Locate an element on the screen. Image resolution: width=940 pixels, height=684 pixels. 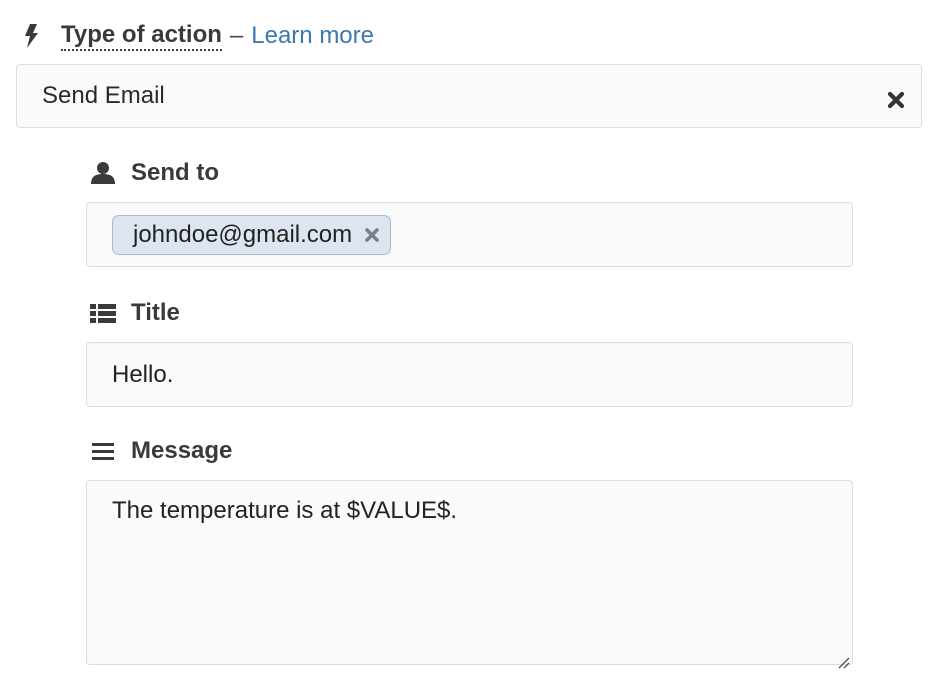
bolt-icon is located at coordinates (33, 36).